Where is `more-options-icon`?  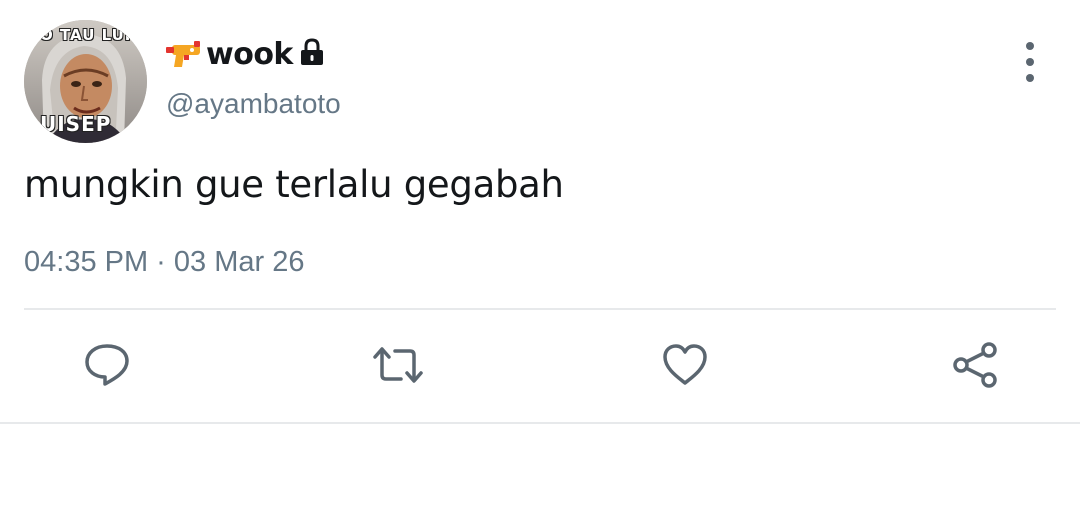 more-options-icon is located at coordinates (1030, 62).